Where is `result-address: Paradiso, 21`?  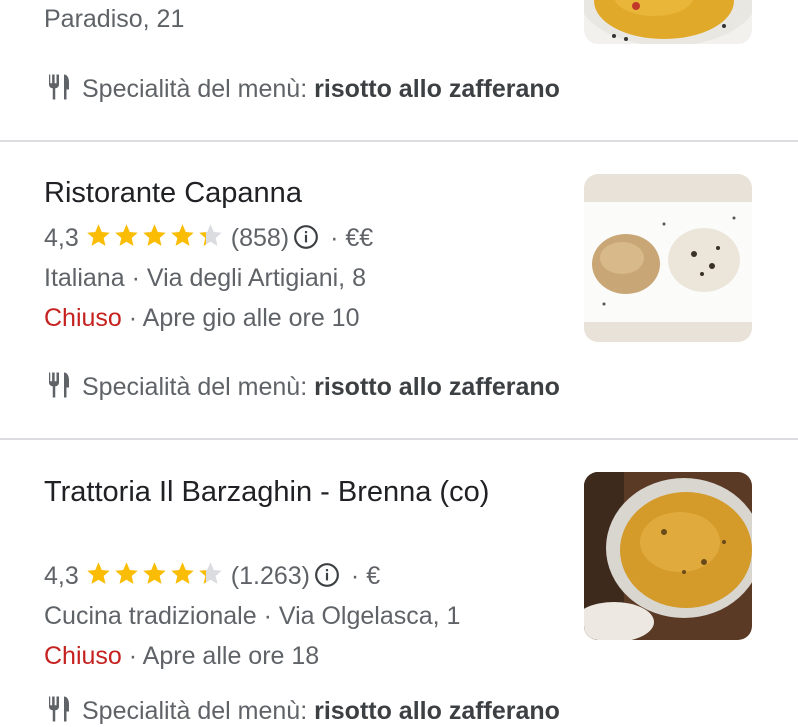 result-address: Paradiso, 21 is located at coordinates (114, 19).